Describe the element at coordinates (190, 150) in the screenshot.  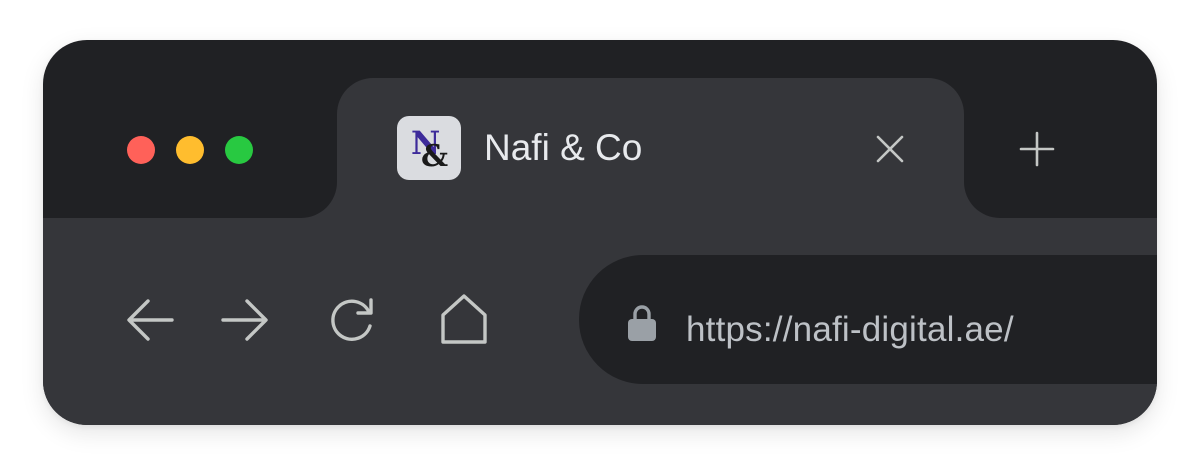
I see `window-minimize-button` at that location.